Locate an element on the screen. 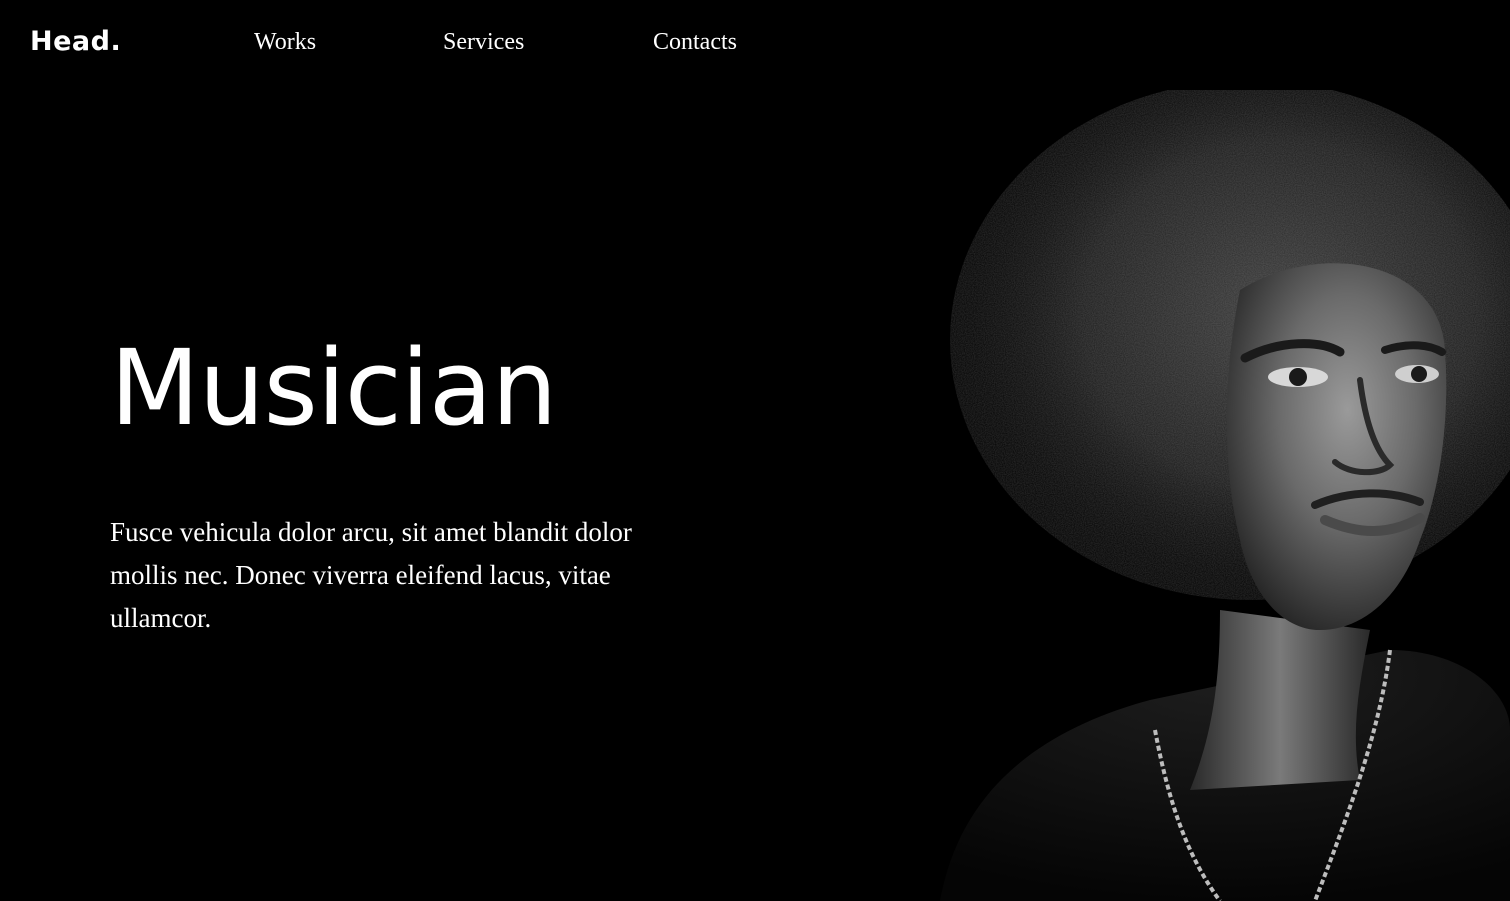 This screenshot has height=901, width=1510. nav-link-works: Works is located at coordinates (285, 42).